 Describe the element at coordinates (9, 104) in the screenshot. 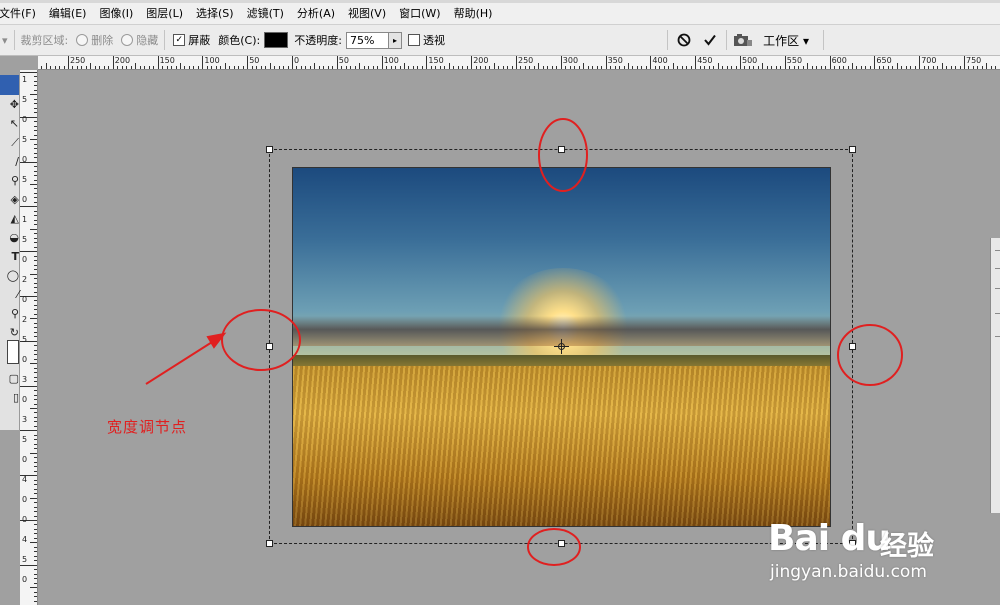

I see `move-tool-icon: ✥` at that location.